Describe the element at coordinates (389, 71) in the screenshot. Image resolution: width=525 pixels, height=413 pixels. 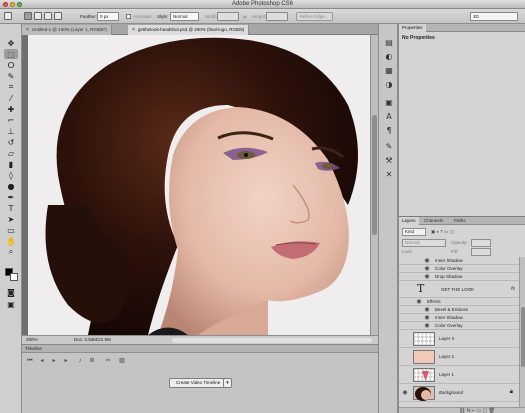
I see `swatches-panel-icon: ▦` at that location.